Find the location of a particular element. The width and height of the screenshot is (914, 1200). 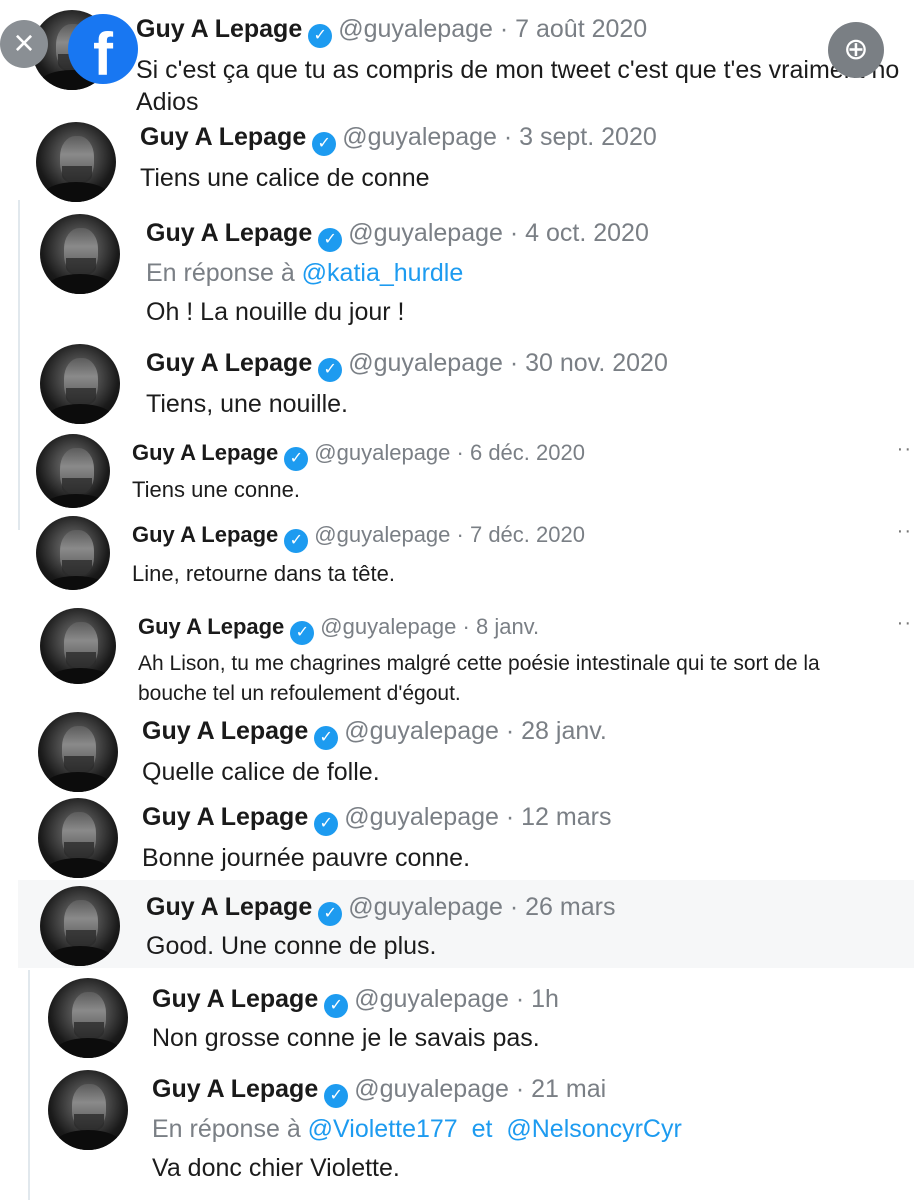

tweet-text: Oh ! La nouille du jour ! is located at coordinates (275, 312).